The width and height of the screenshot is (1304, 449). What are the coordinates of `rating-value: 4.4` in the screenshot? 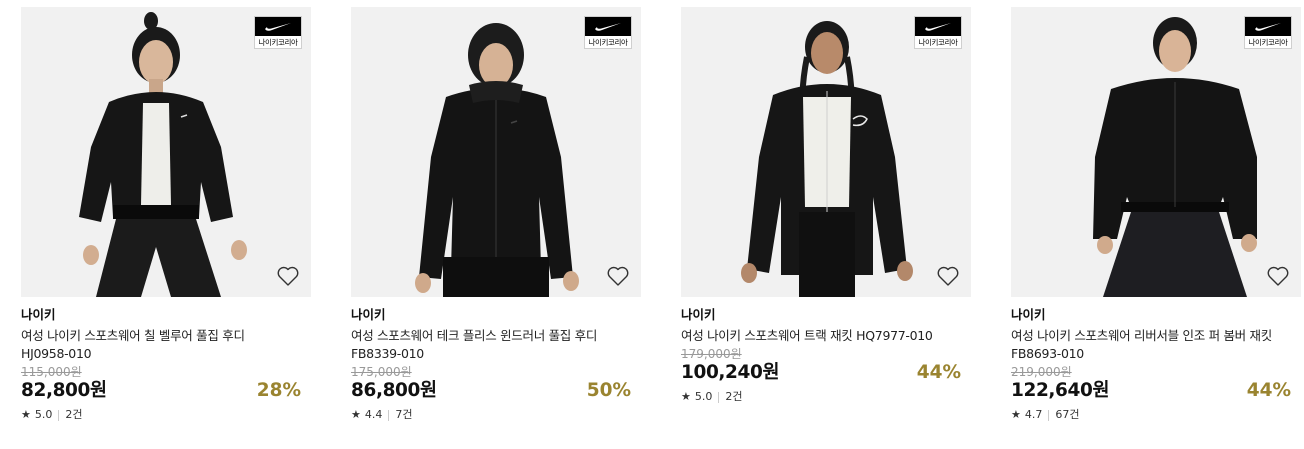 It's located at (373, 414).